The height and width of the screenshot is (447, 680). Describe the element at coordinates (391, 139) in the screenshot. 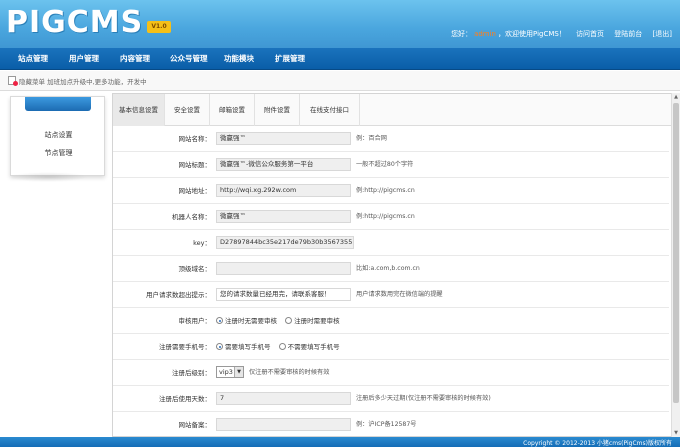

I see `row-site-name: 网站名称： 微赢强™ 例：百合网` at that location.